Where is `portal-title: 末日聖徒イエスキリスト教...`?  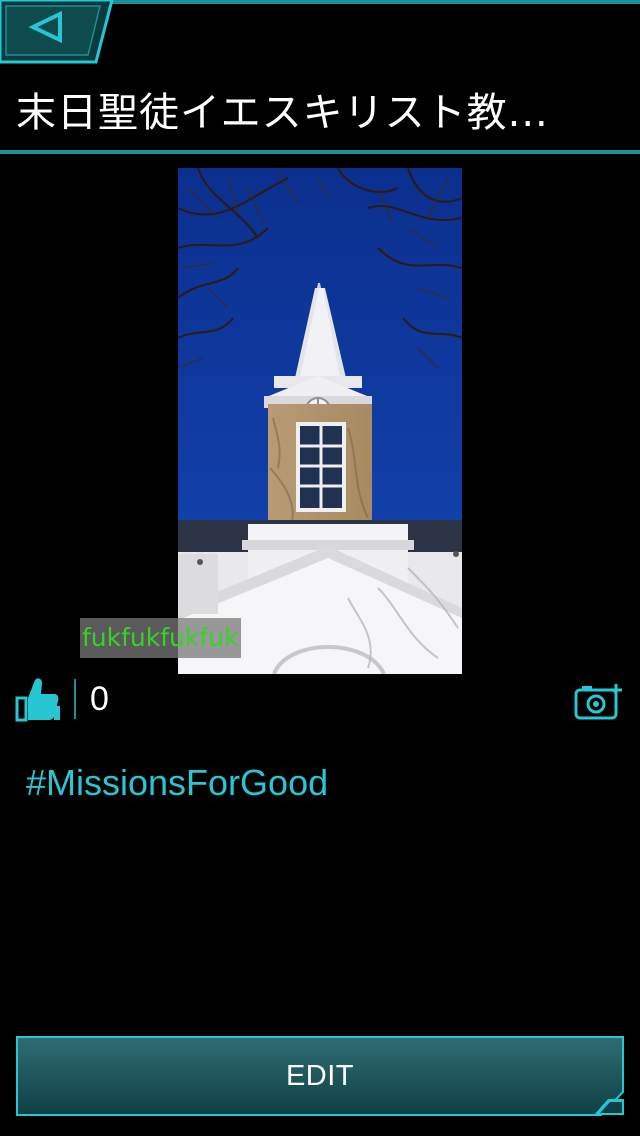
portal-title: 末日聖徒イエスキリスト教... is located at coordinates (282, 113).